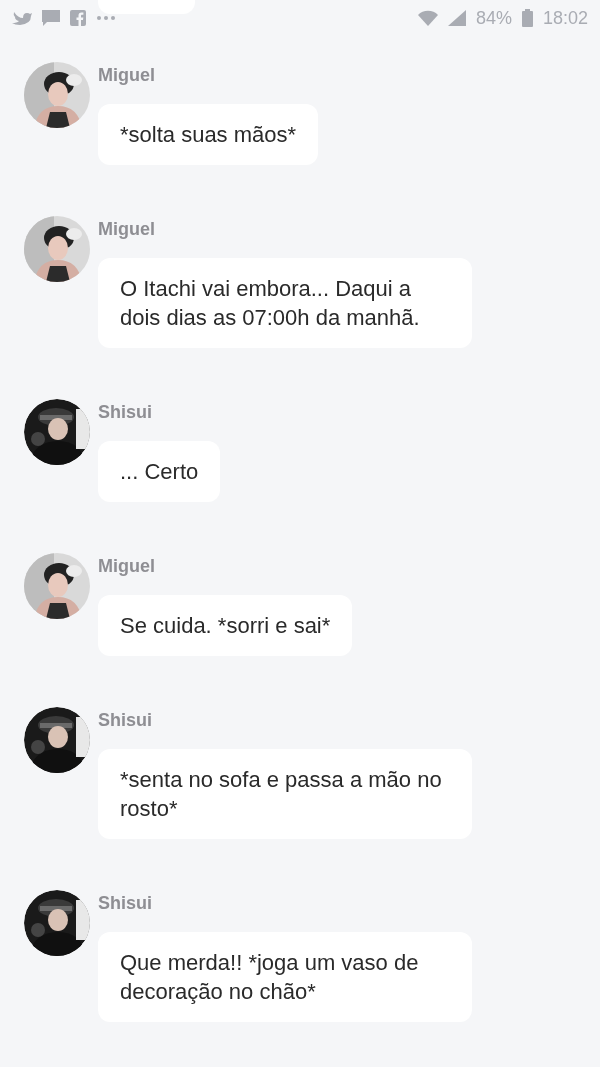 This screenshot has width=600, height=1067. I want to click on chat-icon, so click(51, 18).